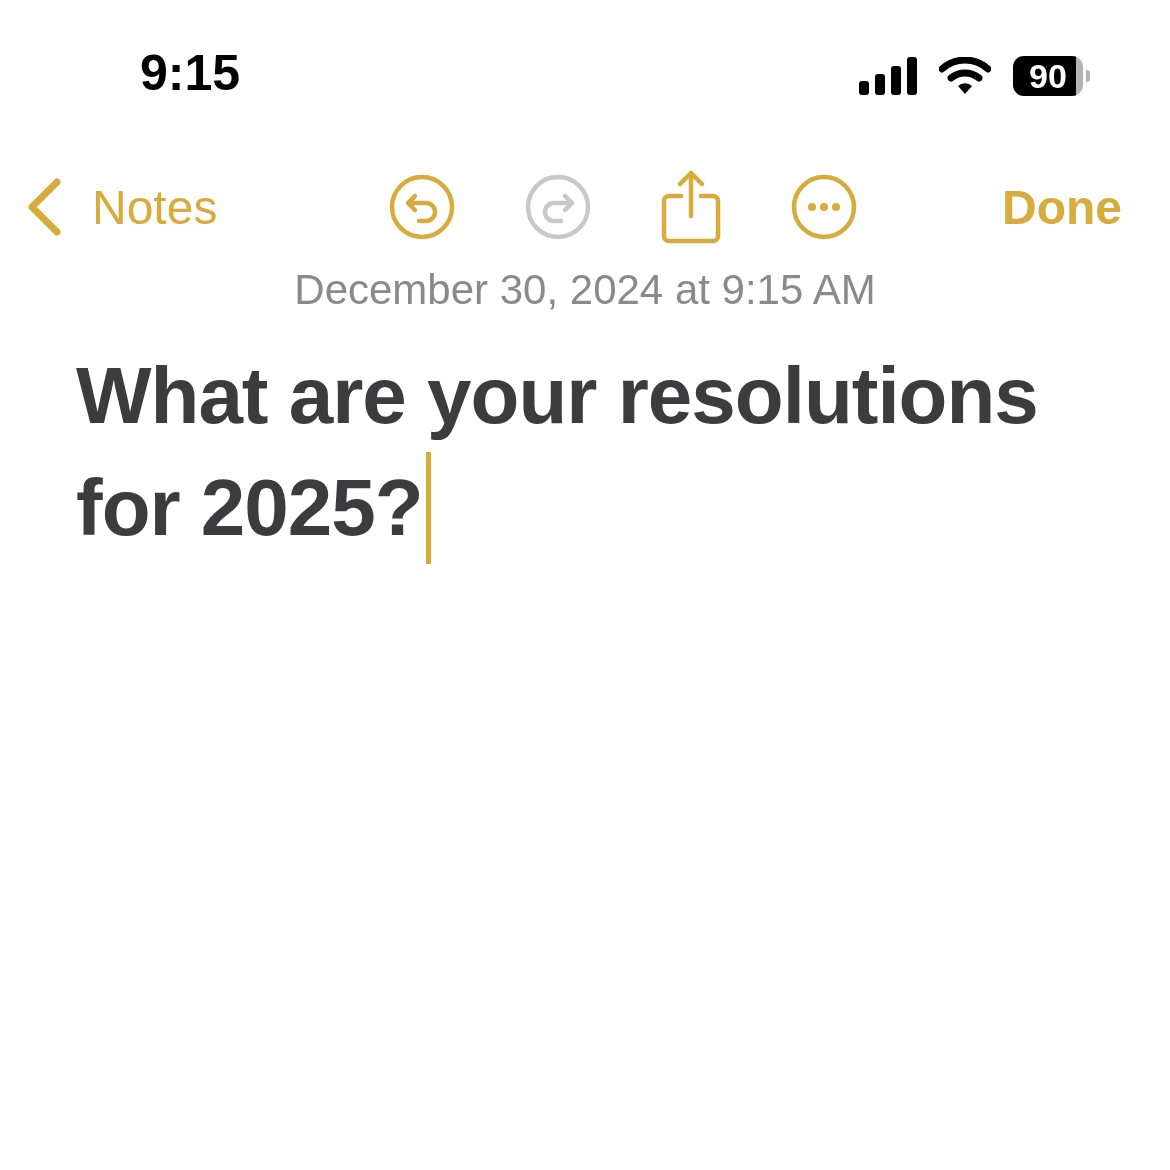  Describe the element at coordinates (888, 76) in the screenshot. I see `signal-icon` at that location.